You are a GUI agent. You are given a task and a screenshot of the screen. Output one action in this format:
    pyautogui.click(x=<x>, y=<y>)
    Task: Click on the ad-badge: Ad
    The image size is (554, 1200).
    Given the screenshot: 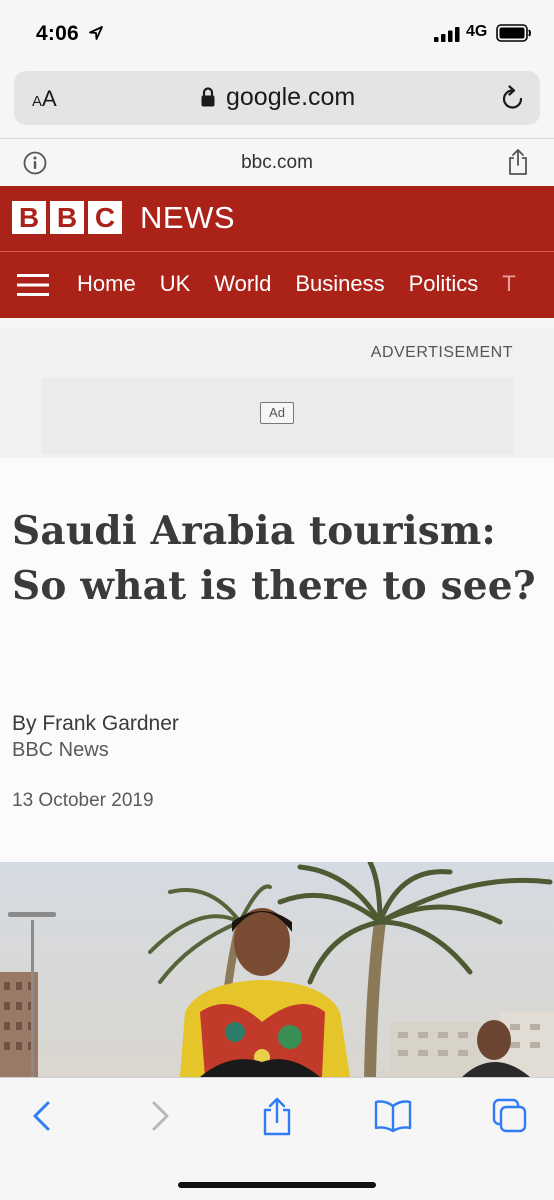 What is the action you would take?
    pyautogui.click(x=277, y=413)
    